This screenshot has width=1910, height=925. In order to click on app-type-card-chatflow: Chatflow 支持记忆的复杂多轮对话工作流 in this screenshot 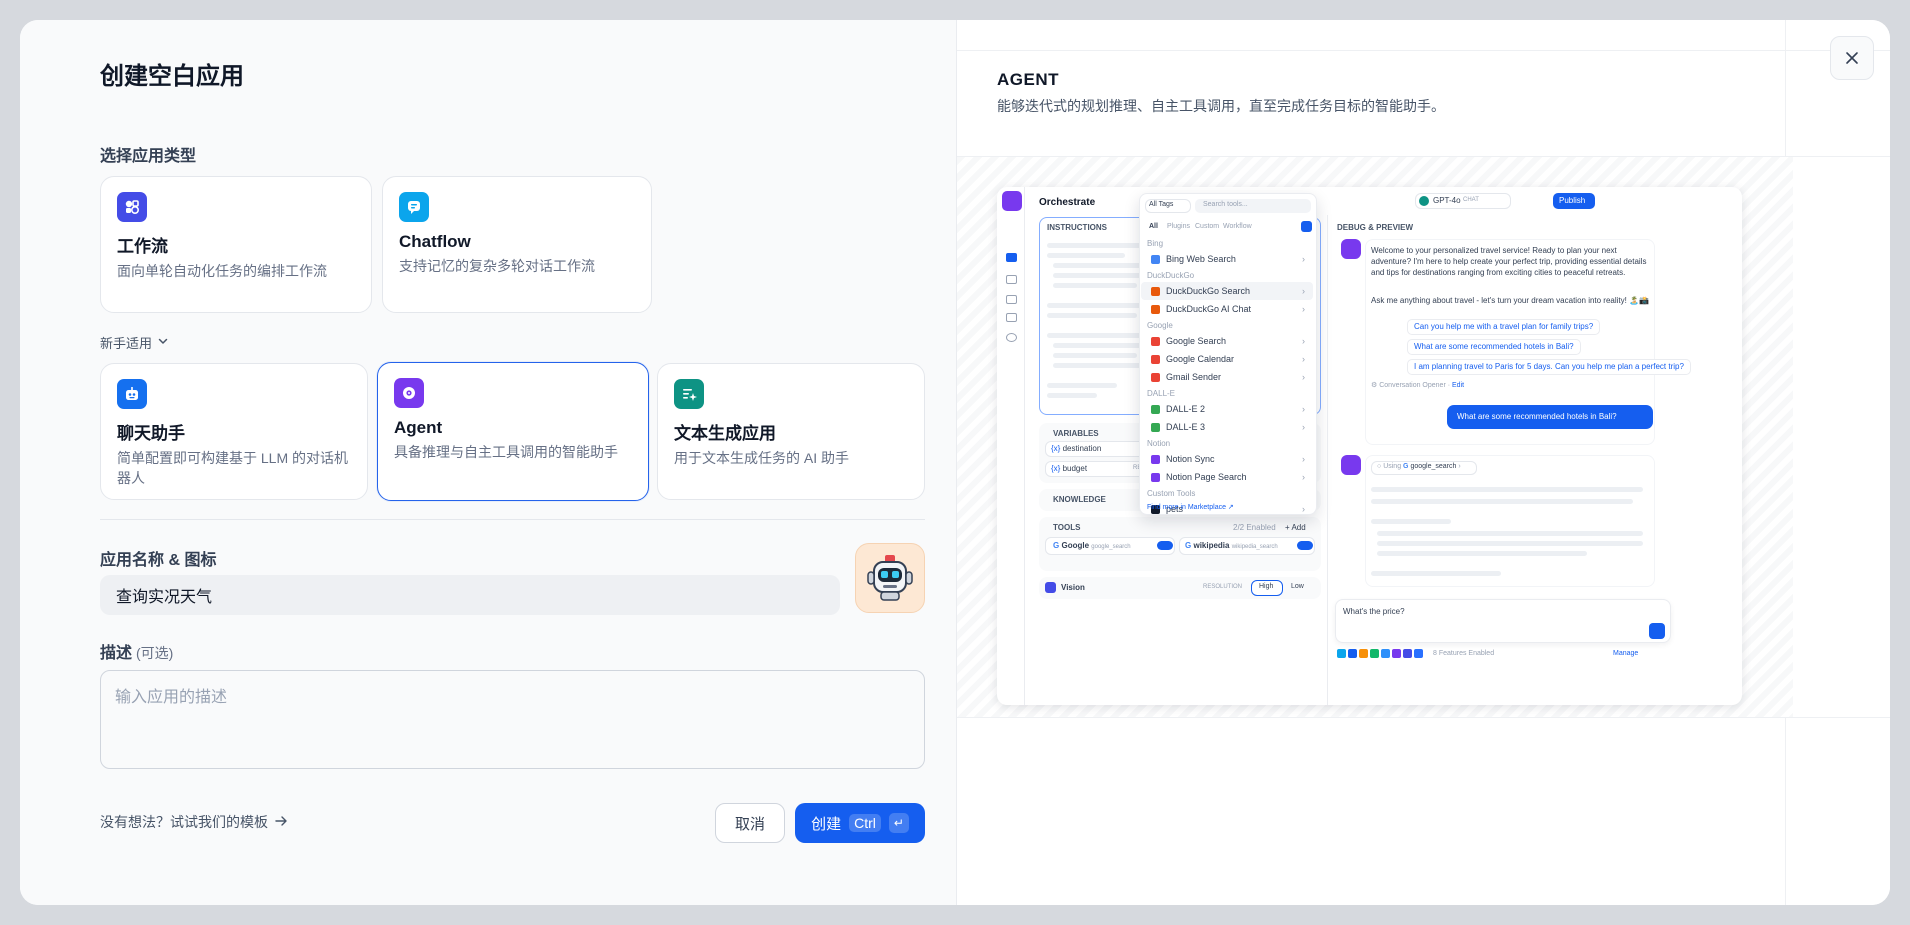, I will do `click(517, 244)`.